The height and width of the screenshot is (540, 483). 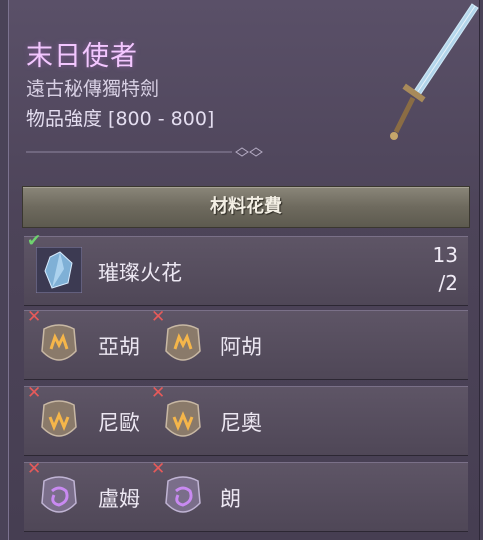 What do you see at coordinates (34, 241) in the screenshot?
I see `check-icon: ✔` at bounding box center [34, 241].